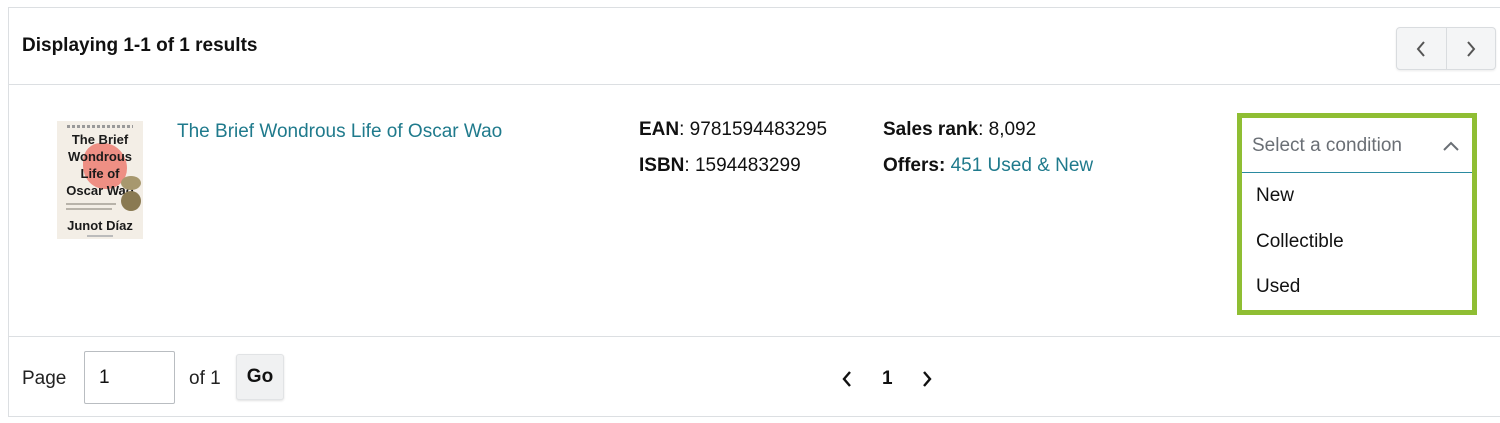  I want to click on go-button: Go, so click(260, 377).